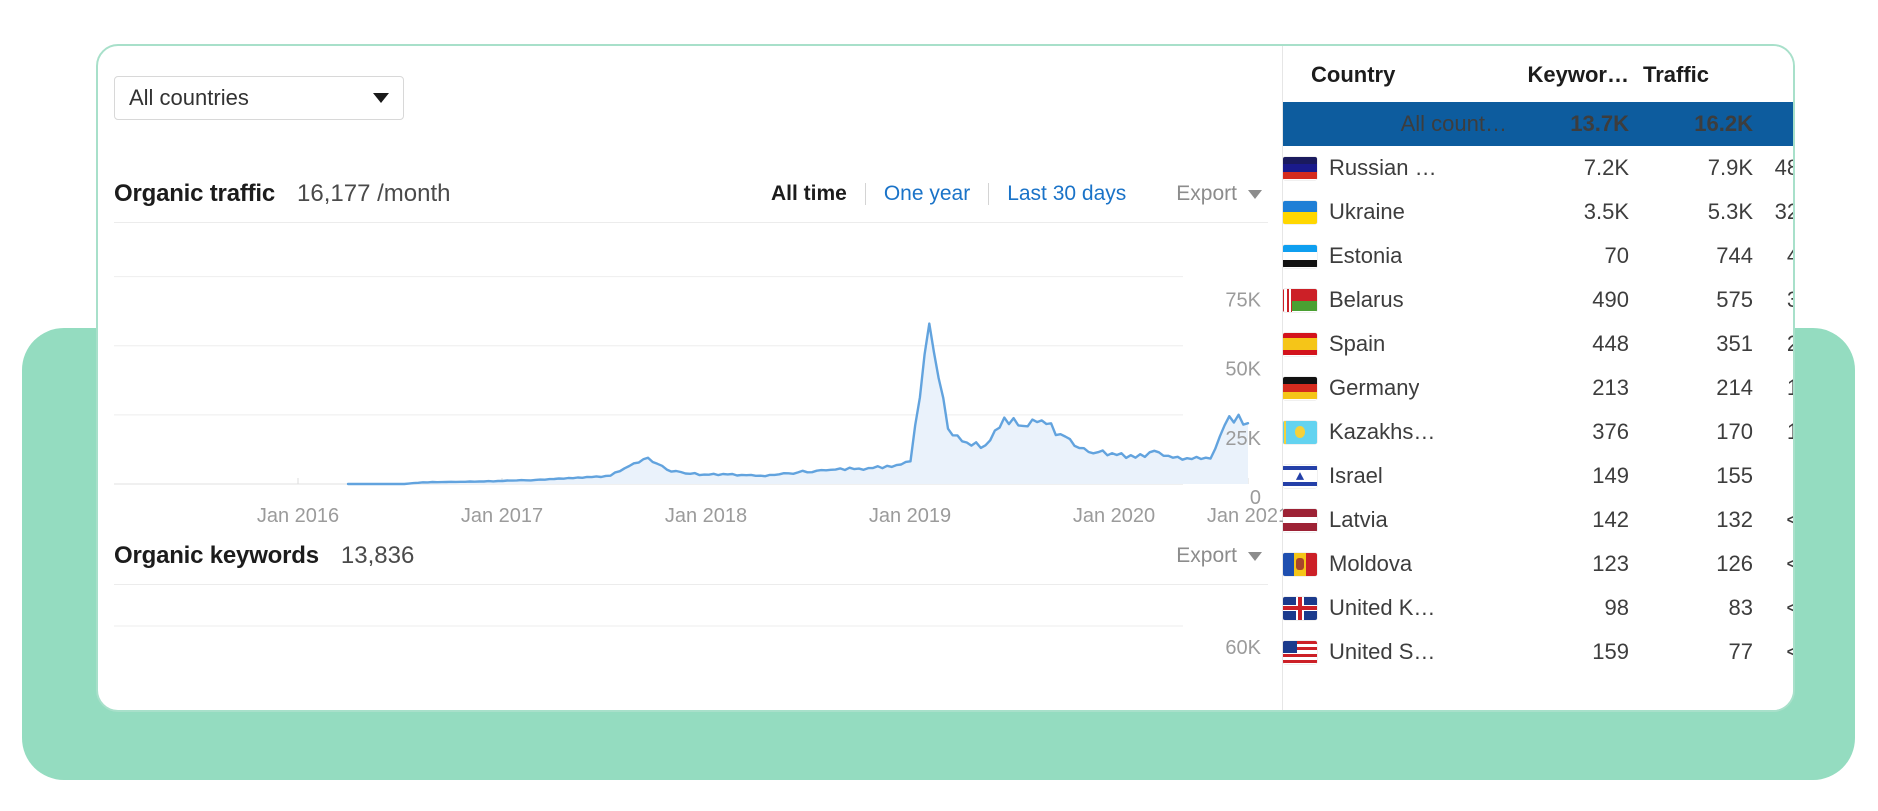 The height and width of the screenshot is (811, 1878). I want to click on cell-country: Israel, so click(1395, 476).